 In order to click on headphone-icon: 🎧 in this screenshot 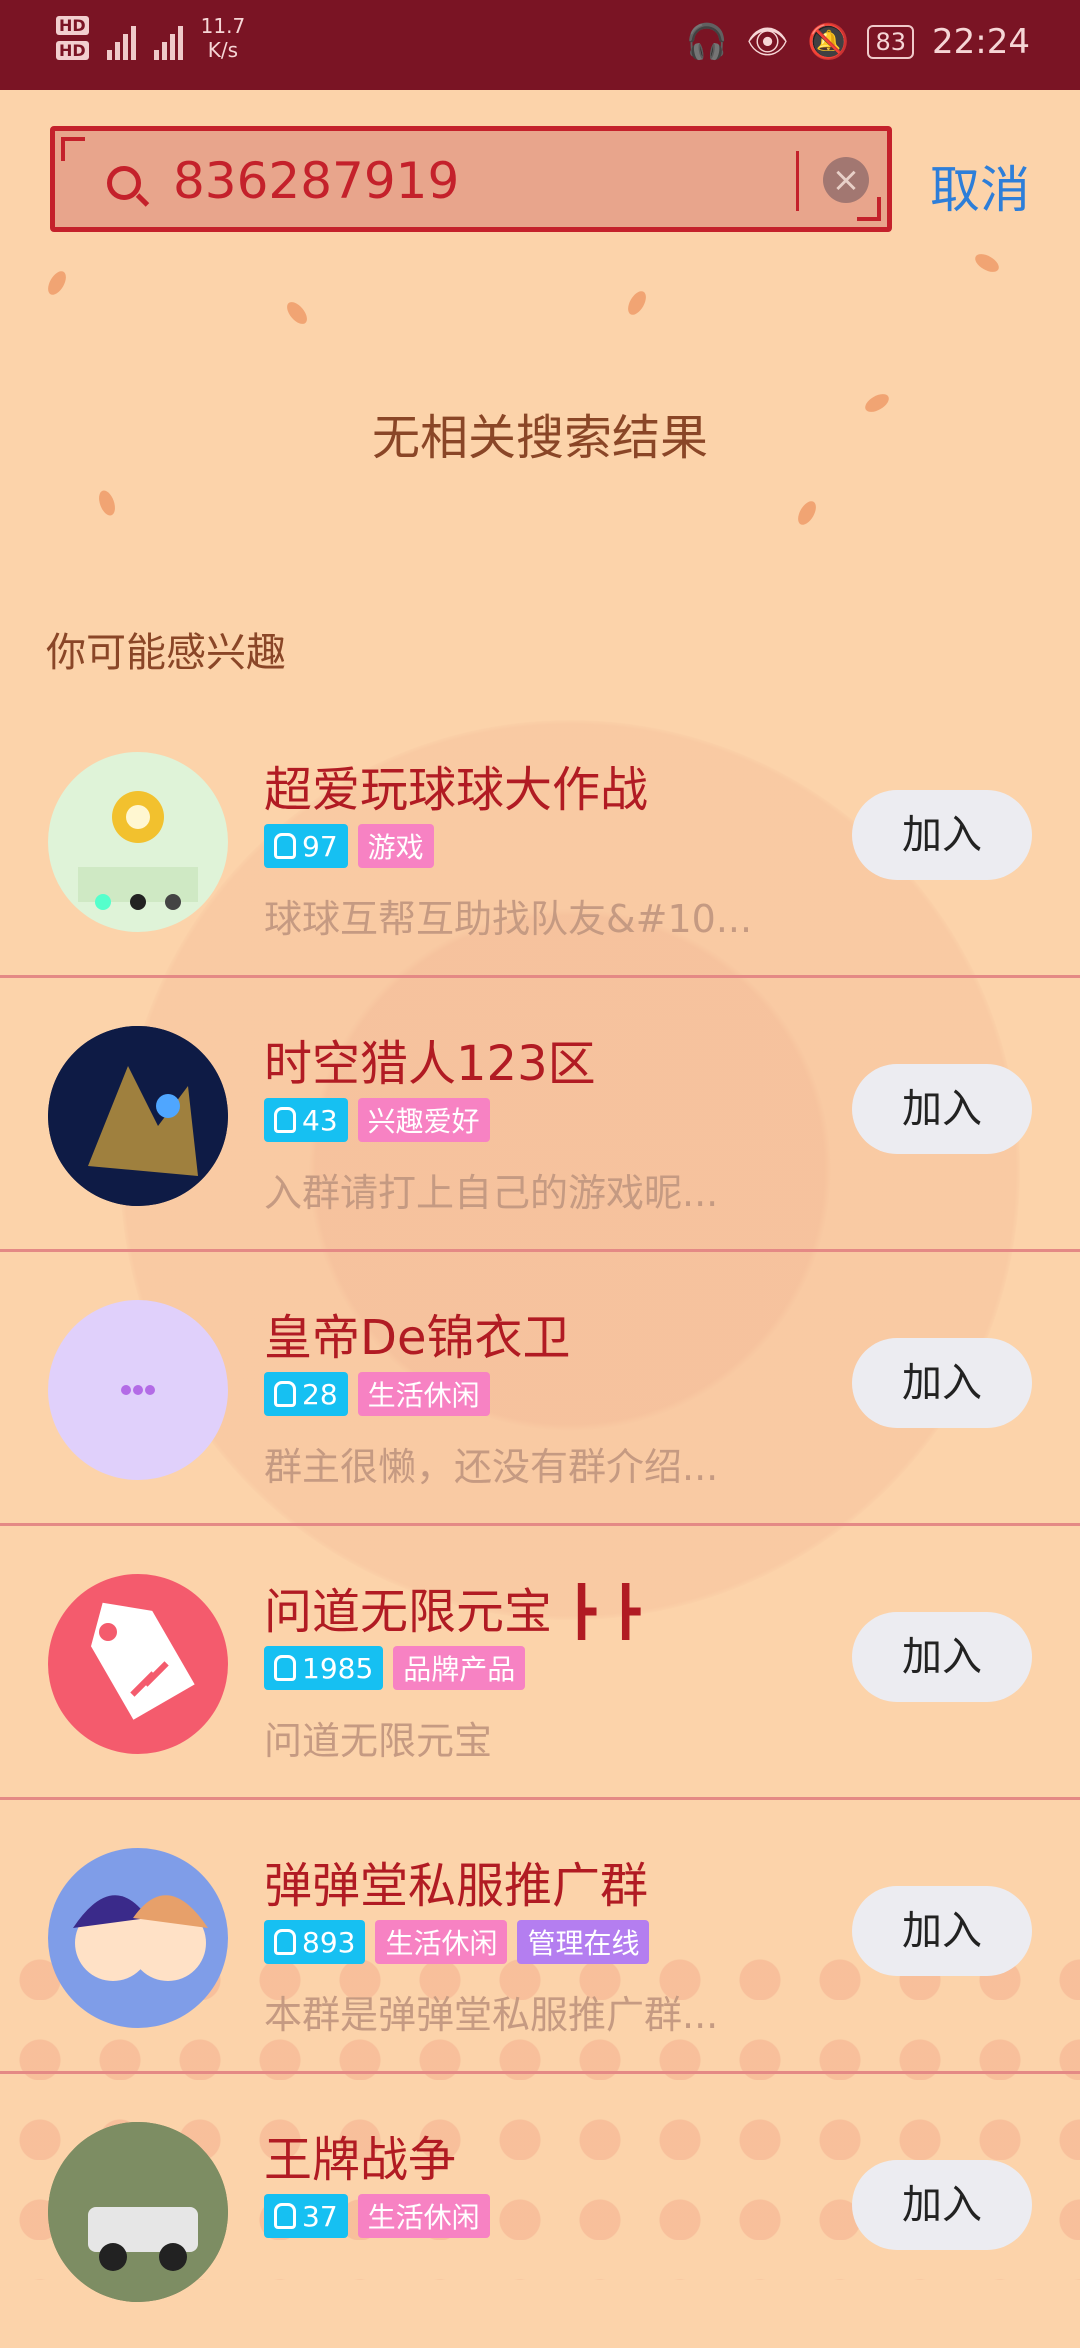, I will do `click(706, 42)`.